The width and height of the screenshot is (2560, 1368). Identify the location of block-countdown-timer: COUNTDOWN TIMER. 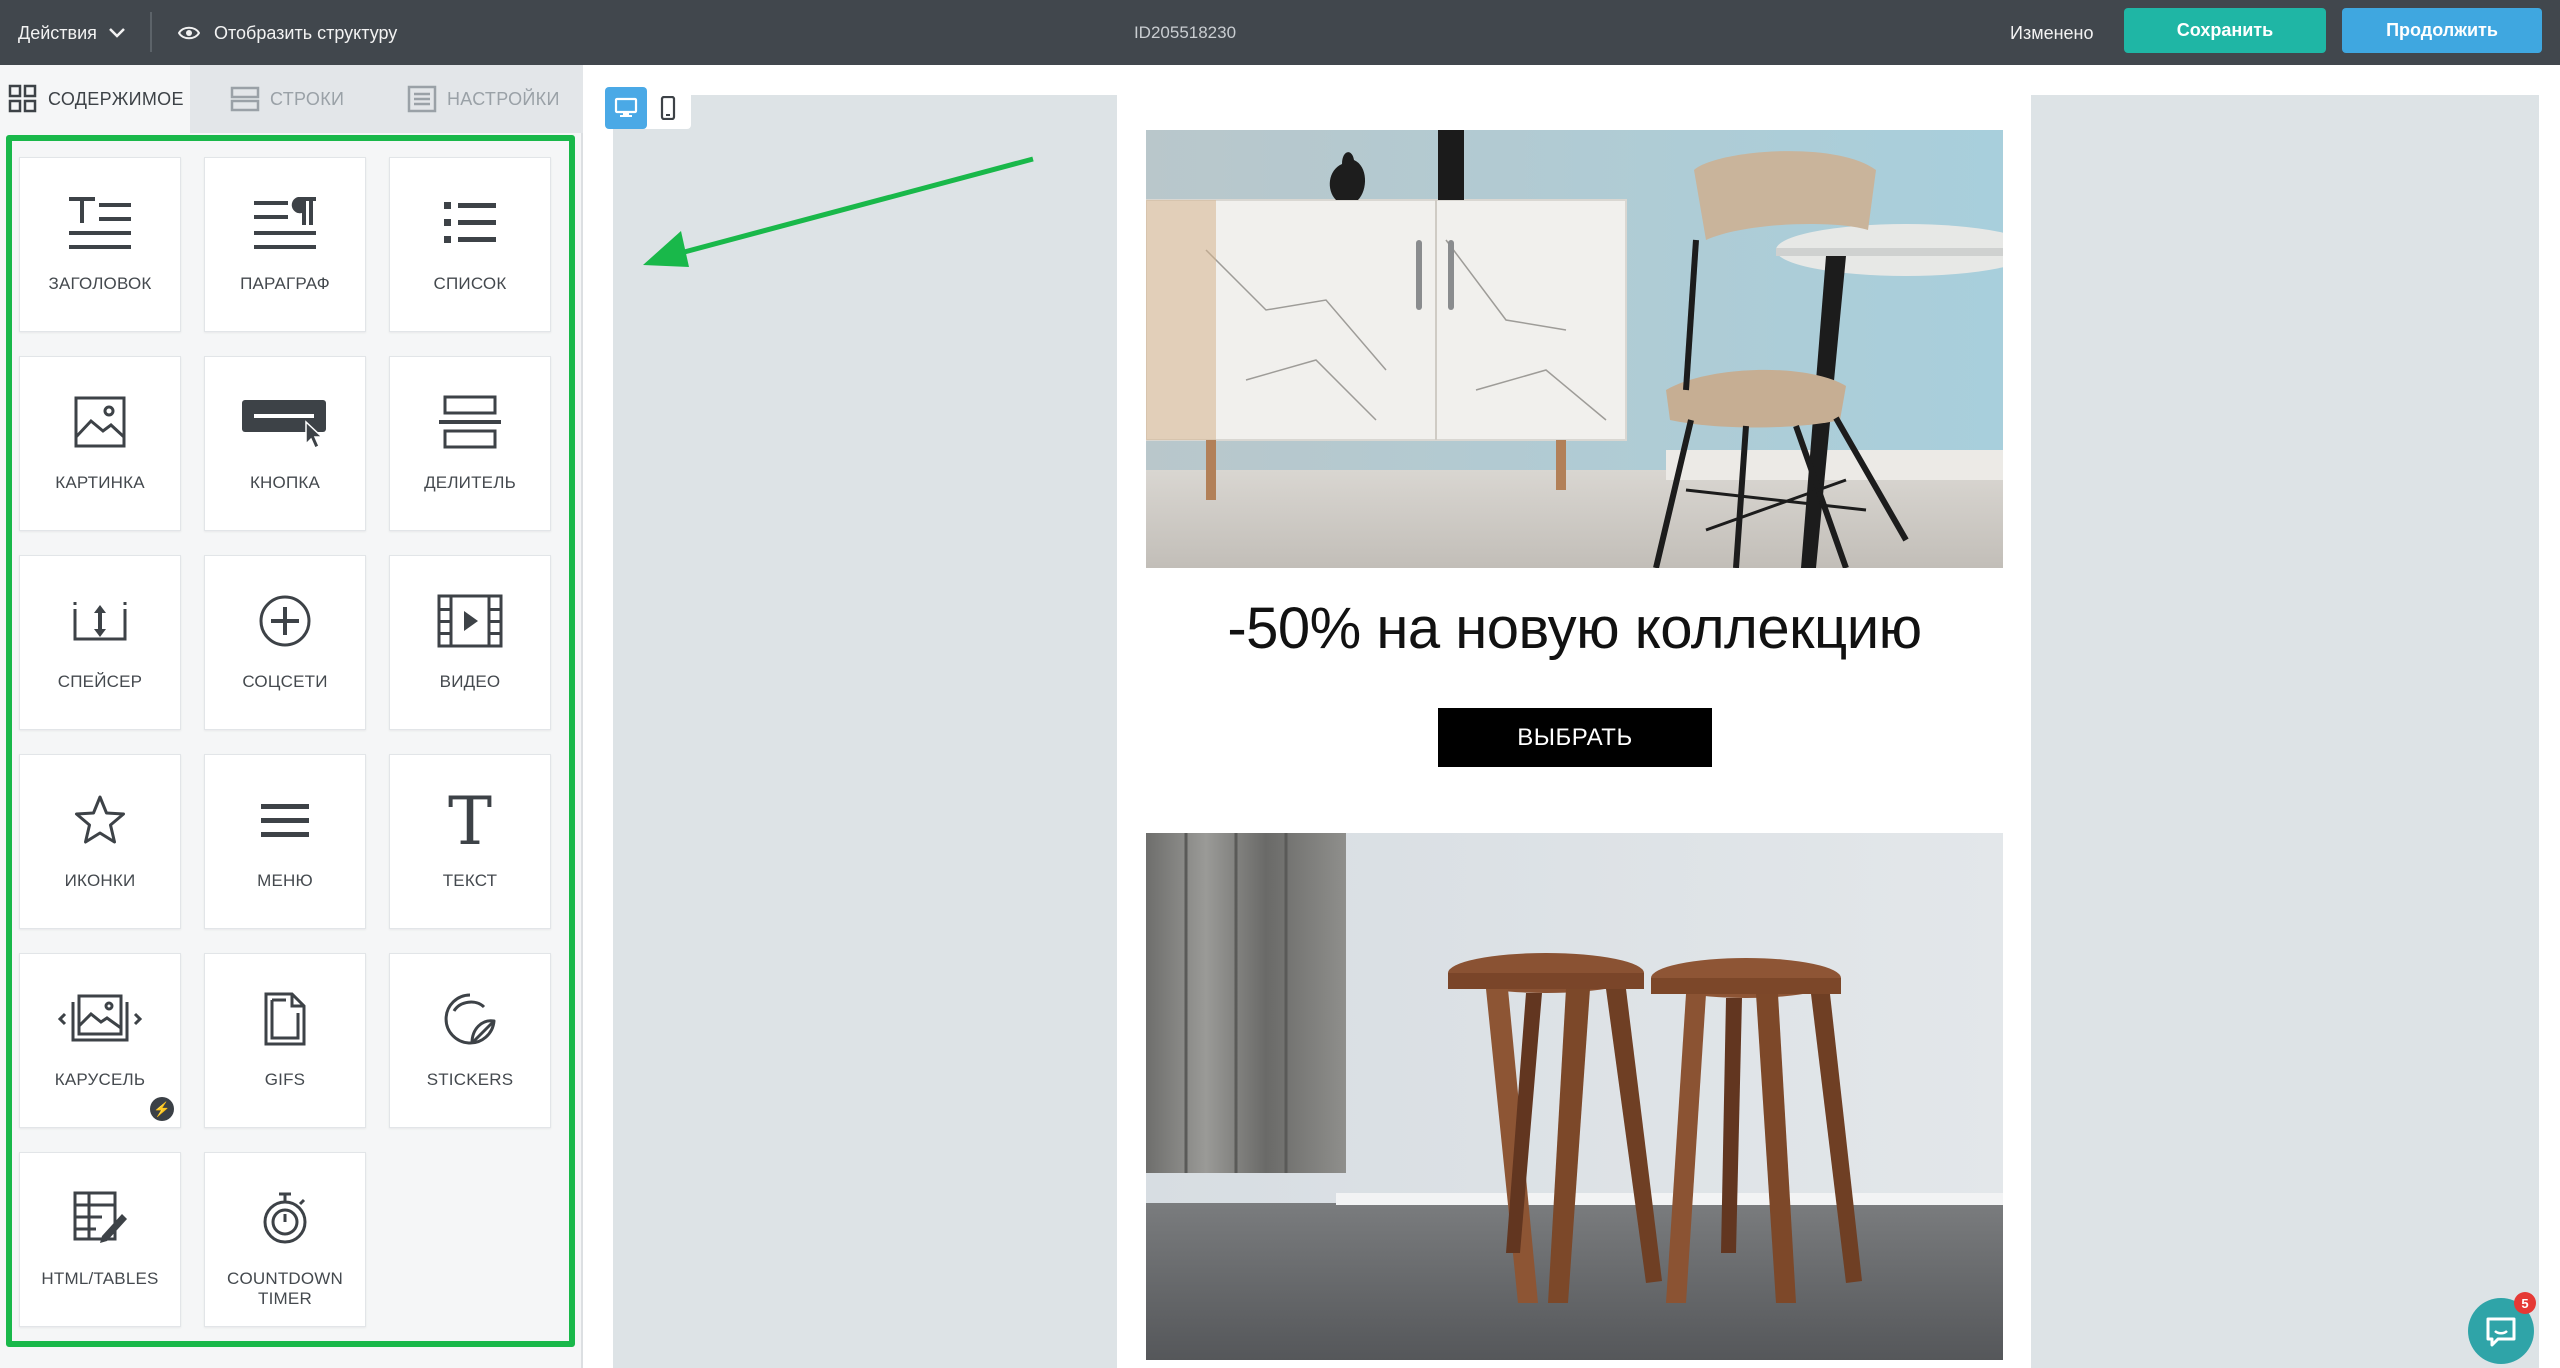
(285, 1239).